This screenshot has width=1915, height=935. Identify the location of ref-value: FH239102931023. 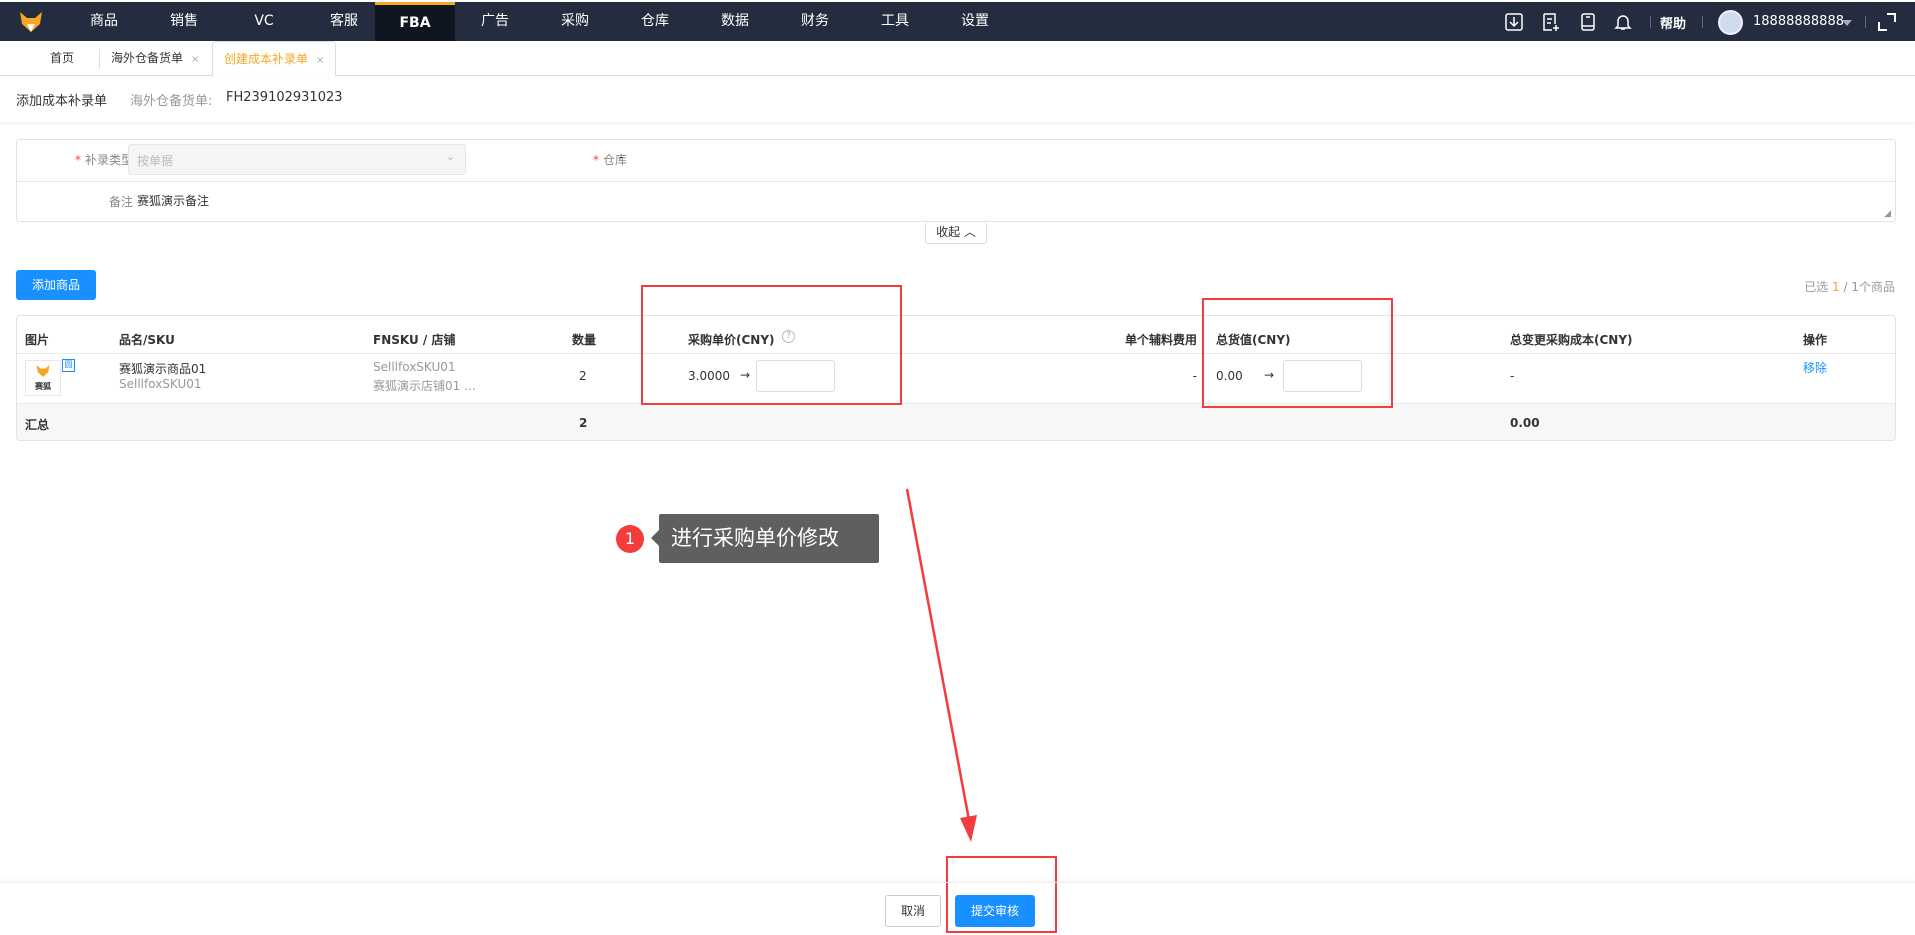
(284, 97).